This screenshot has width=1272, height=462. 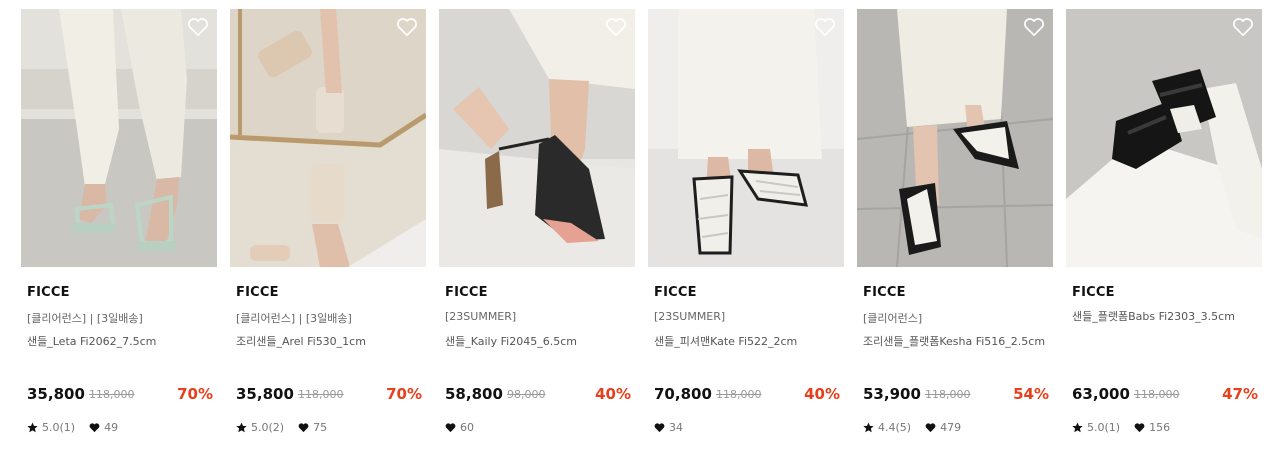 What do you see at coordinates (120, 342) in the screenshot?
I see `product-name: 샌들_Leta Fi2062_7.5cm` at bounding box center [120, 342].